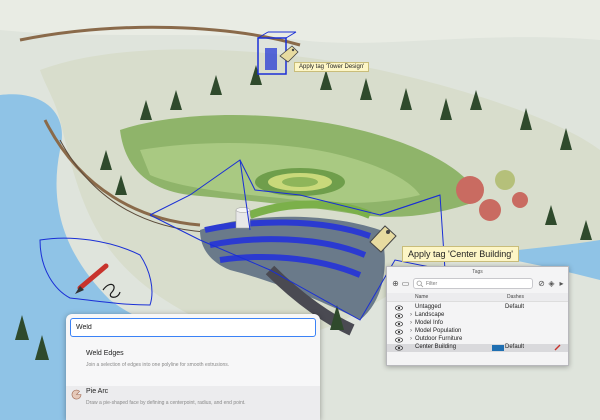 The image size is (600, 420). I want to click on search-icon, so click(420, 284).